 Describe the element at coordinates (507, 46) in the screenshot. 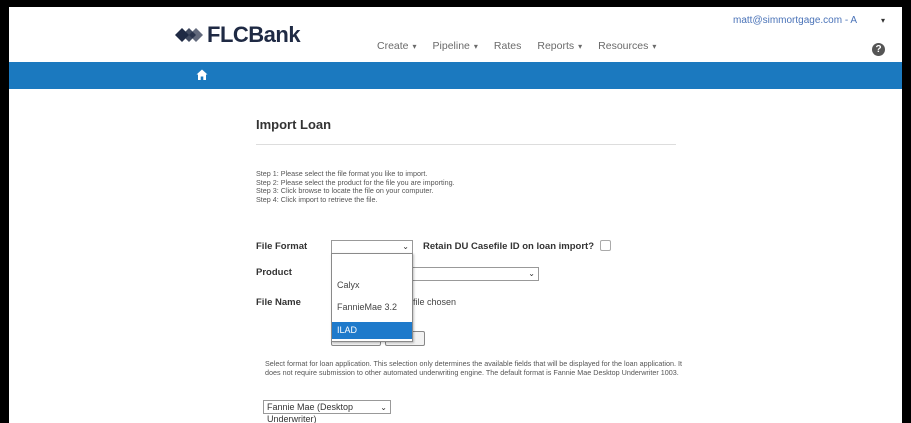

I see `nav-rates: Rates` at that location.